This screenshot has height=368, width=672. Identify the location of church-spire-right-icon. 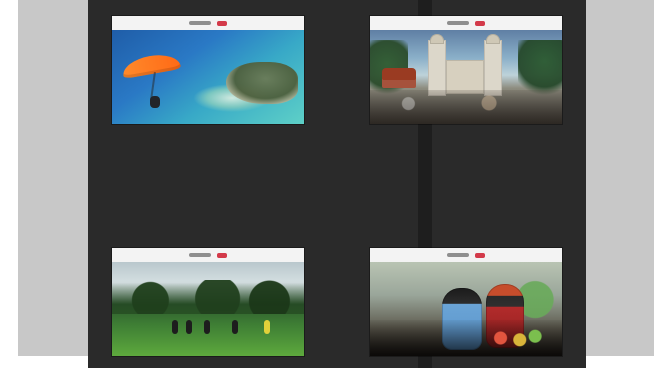
(493, 39).